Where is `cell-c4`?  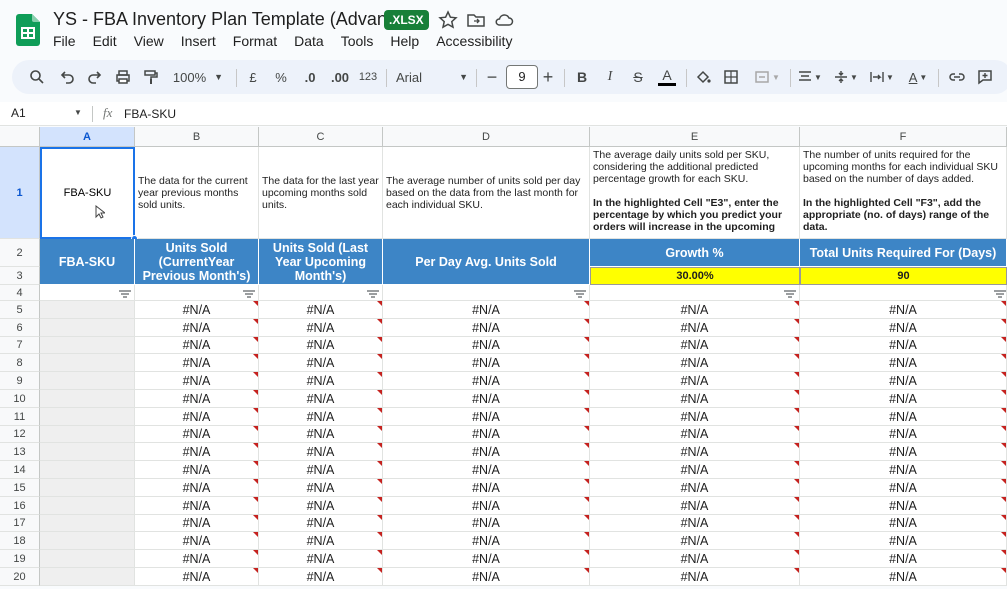 cell-c4 is located at coordinates (321, 293).